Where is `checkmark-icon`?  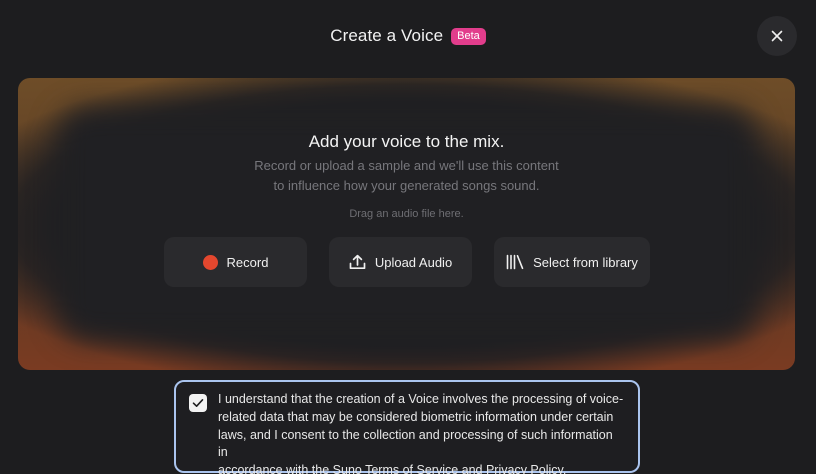
checkmark-icon is located at coordinates (198, 403).